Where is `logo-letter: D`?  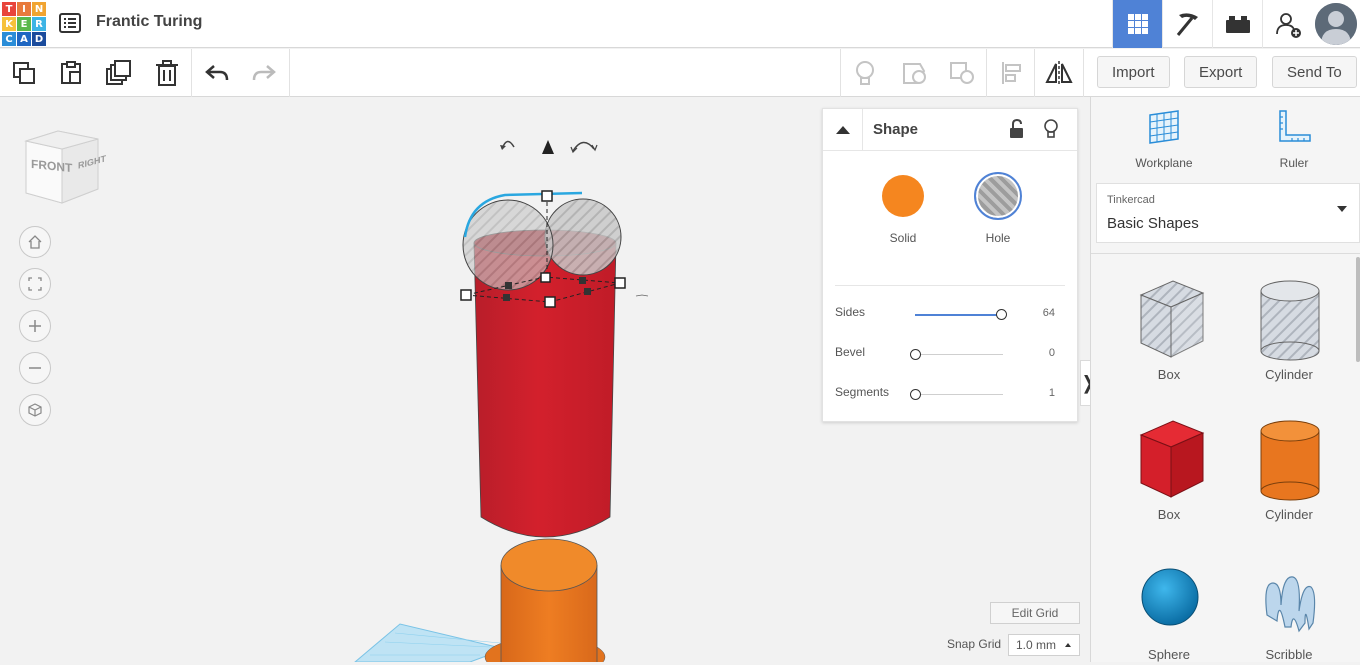 logo-letter: D is located at coordinates (39, 39).